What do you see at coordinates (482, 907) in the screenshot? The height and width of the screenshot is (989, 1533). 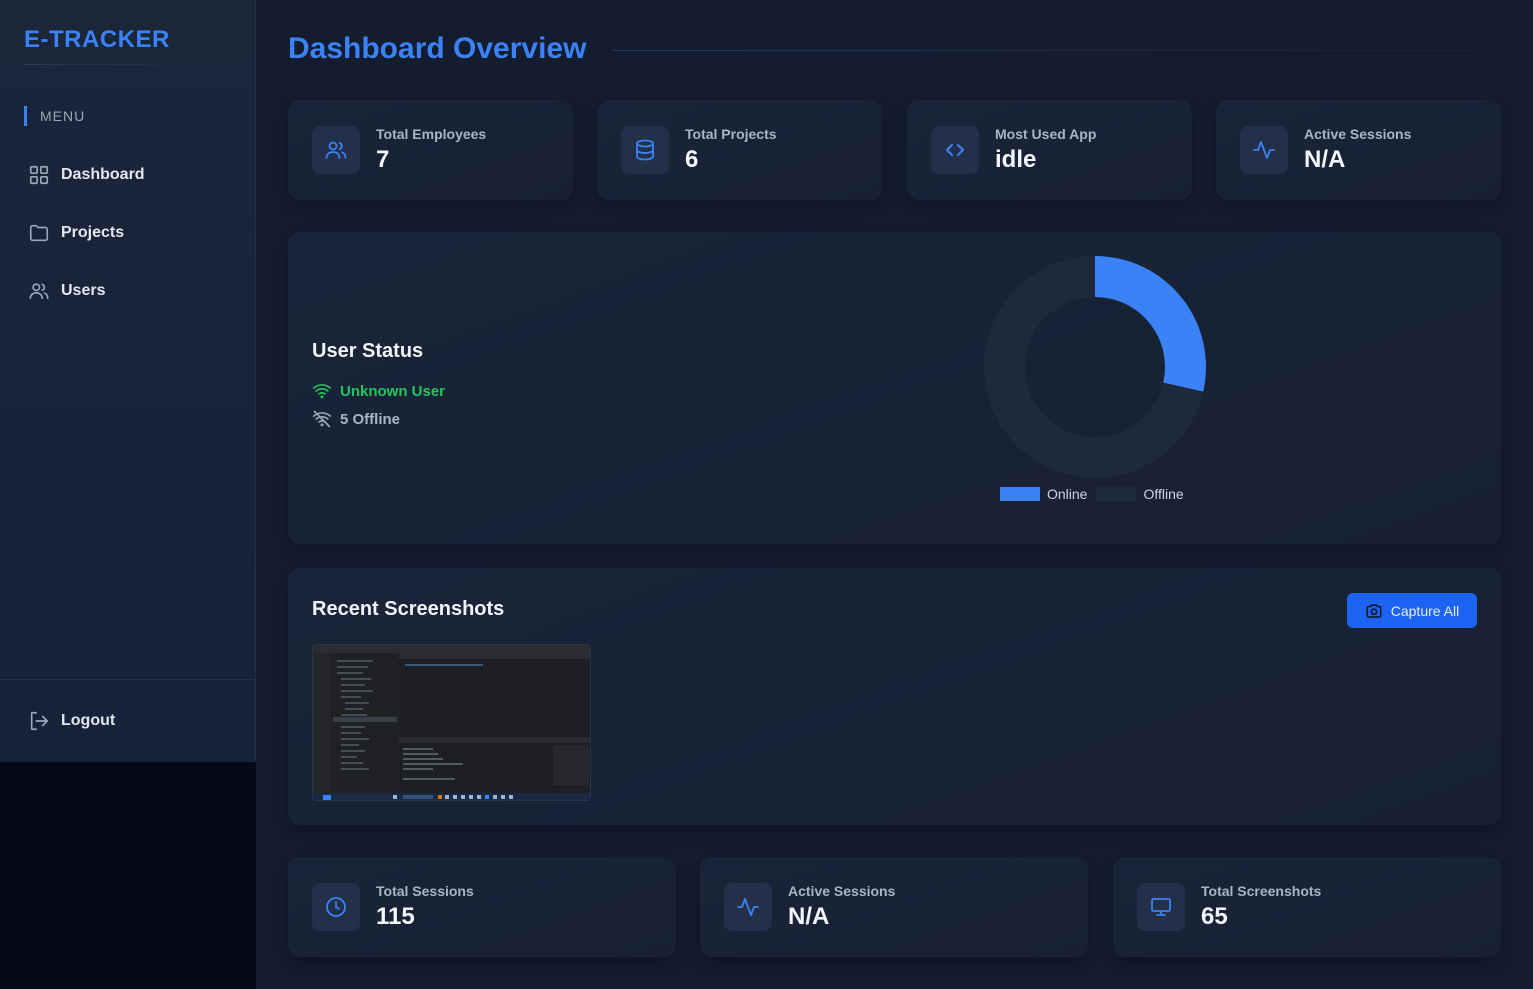 I see `stat-card-total-sessions: Total Sessions 115` at bounding box center [482, 907].